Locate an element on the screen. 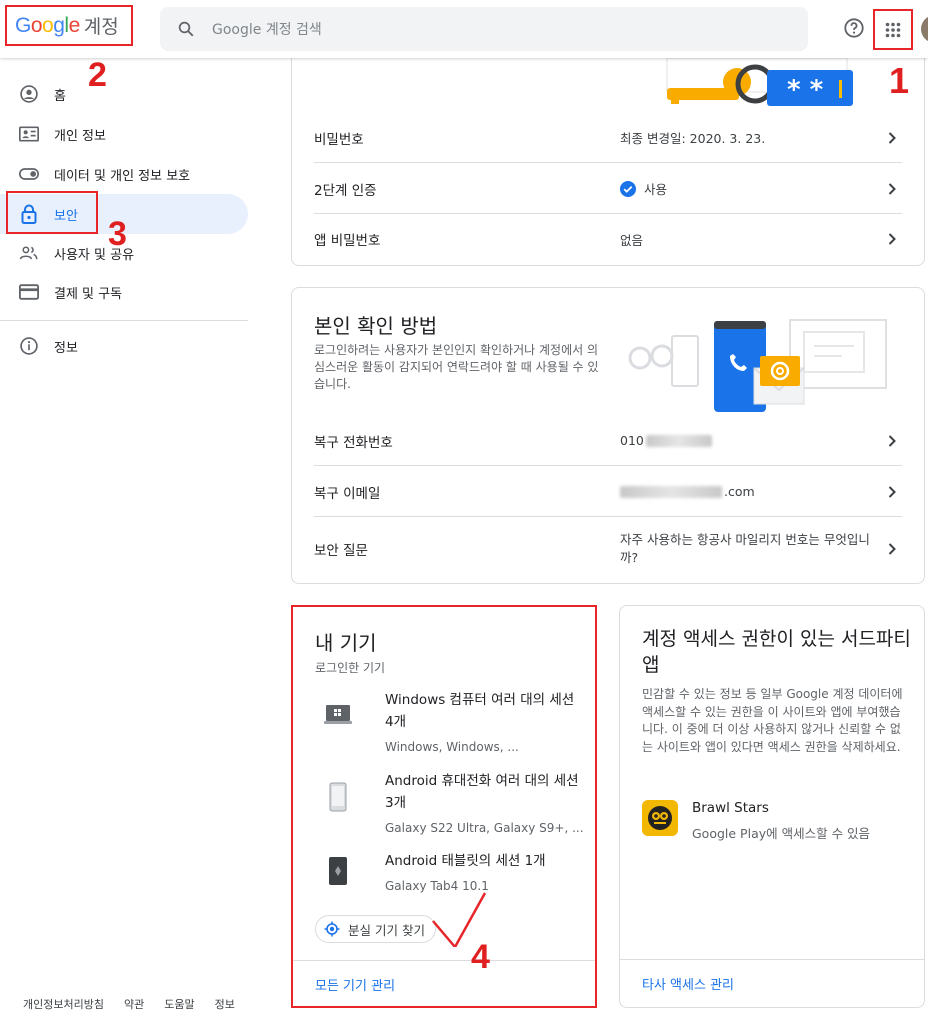  keys-illustration: * * is located at coordinates (747, 83).